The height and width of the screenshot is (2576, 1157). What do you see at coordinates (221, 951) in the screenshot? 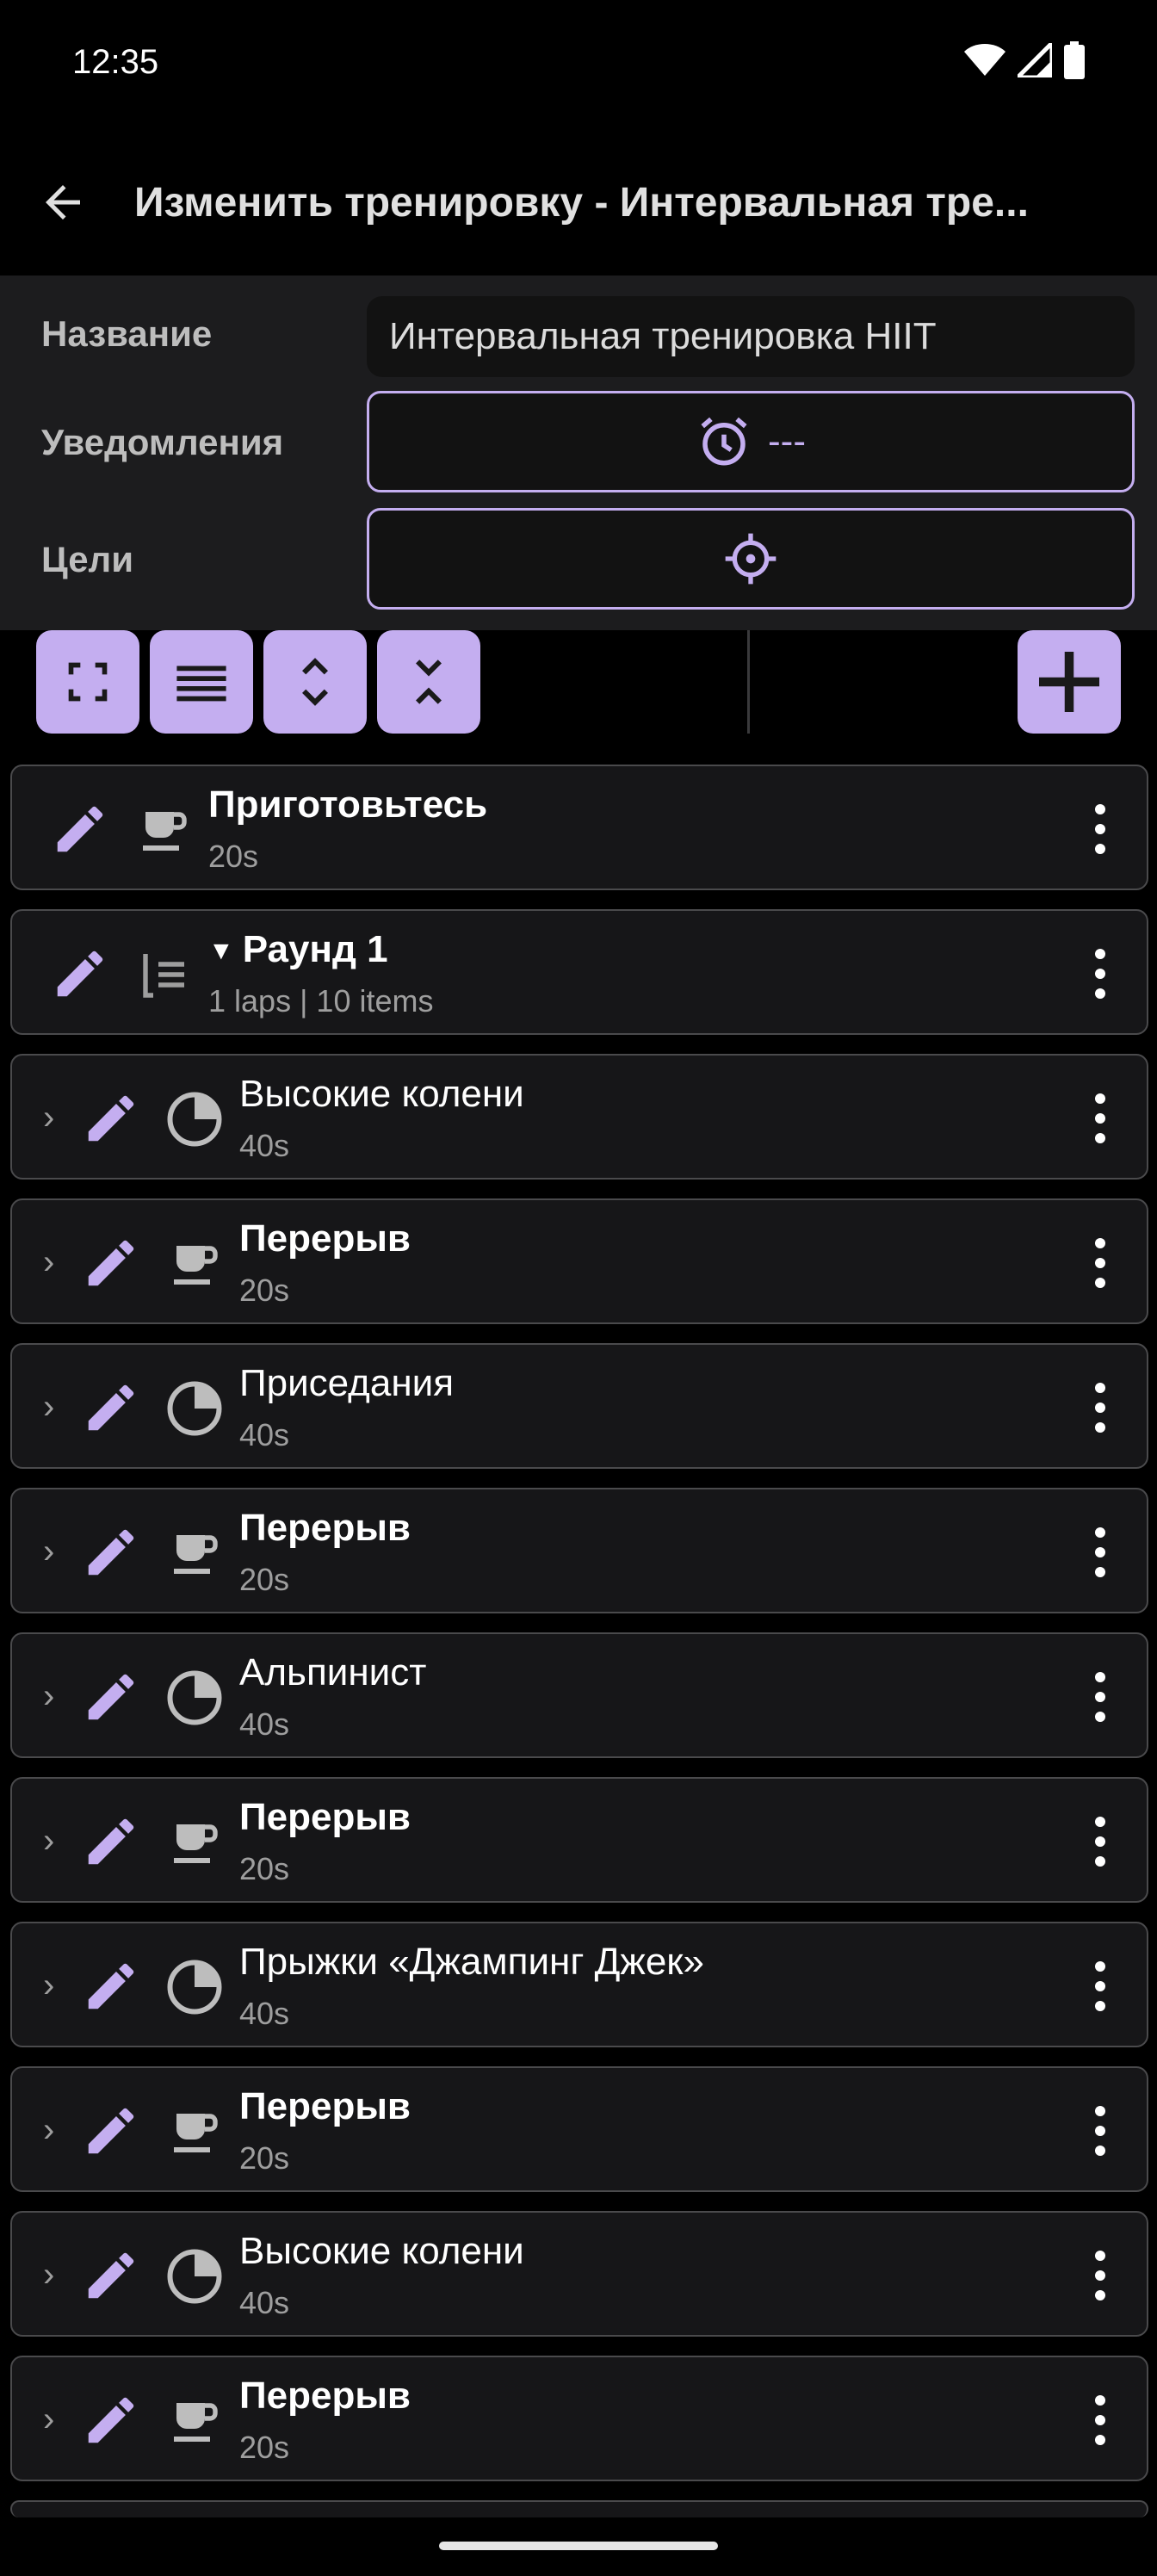
I see `collapse-caret-icon: ▼` at bounding box center [221, 951].